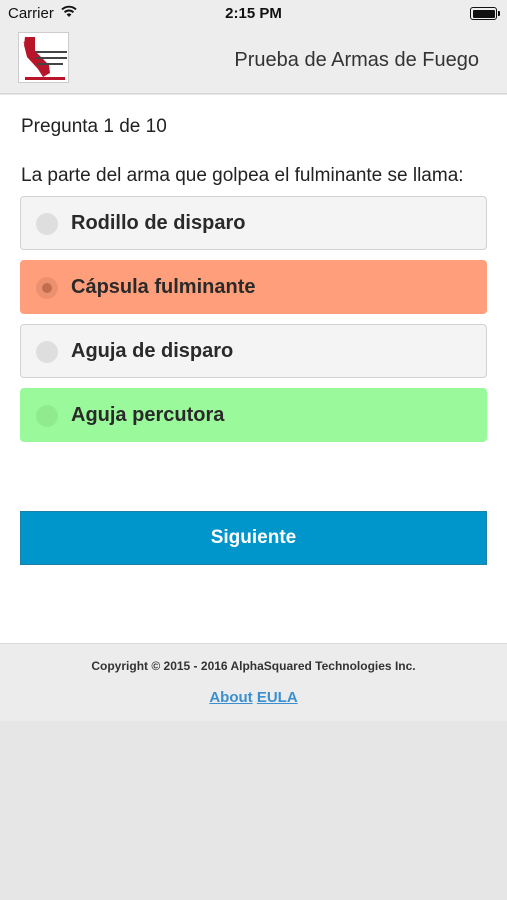 The width and height of the screenshot is (507, 900). I want to click on answer-option-1: Rodillo de disparo, so click(253, 223).